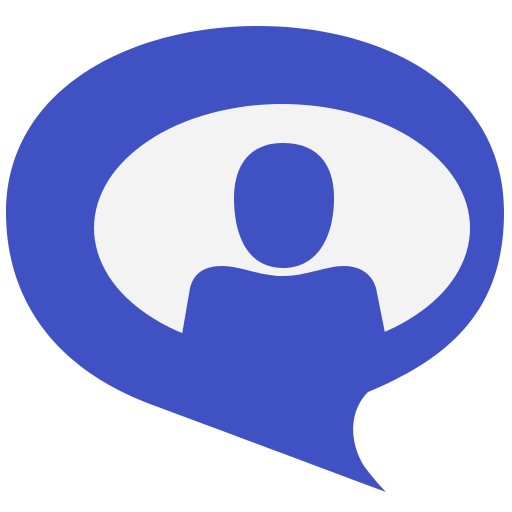 Image resolution: width=512 pixels, height=512 pixels. What do you see at coordinates (284, 317) in the screenshot?
I see `person-body` at bounding box center [284, 317].